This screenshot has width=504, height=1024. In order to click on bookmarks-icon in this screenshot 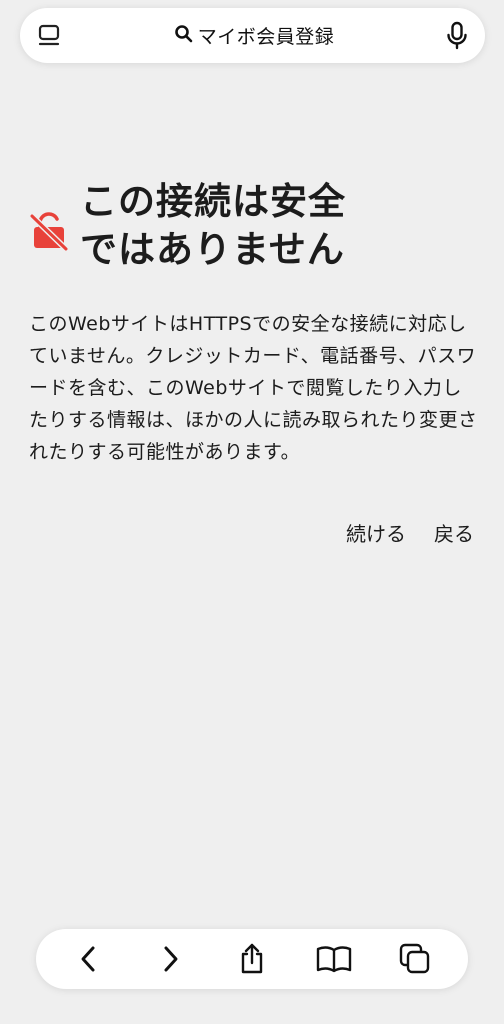, I will do `click(334, 959)`.